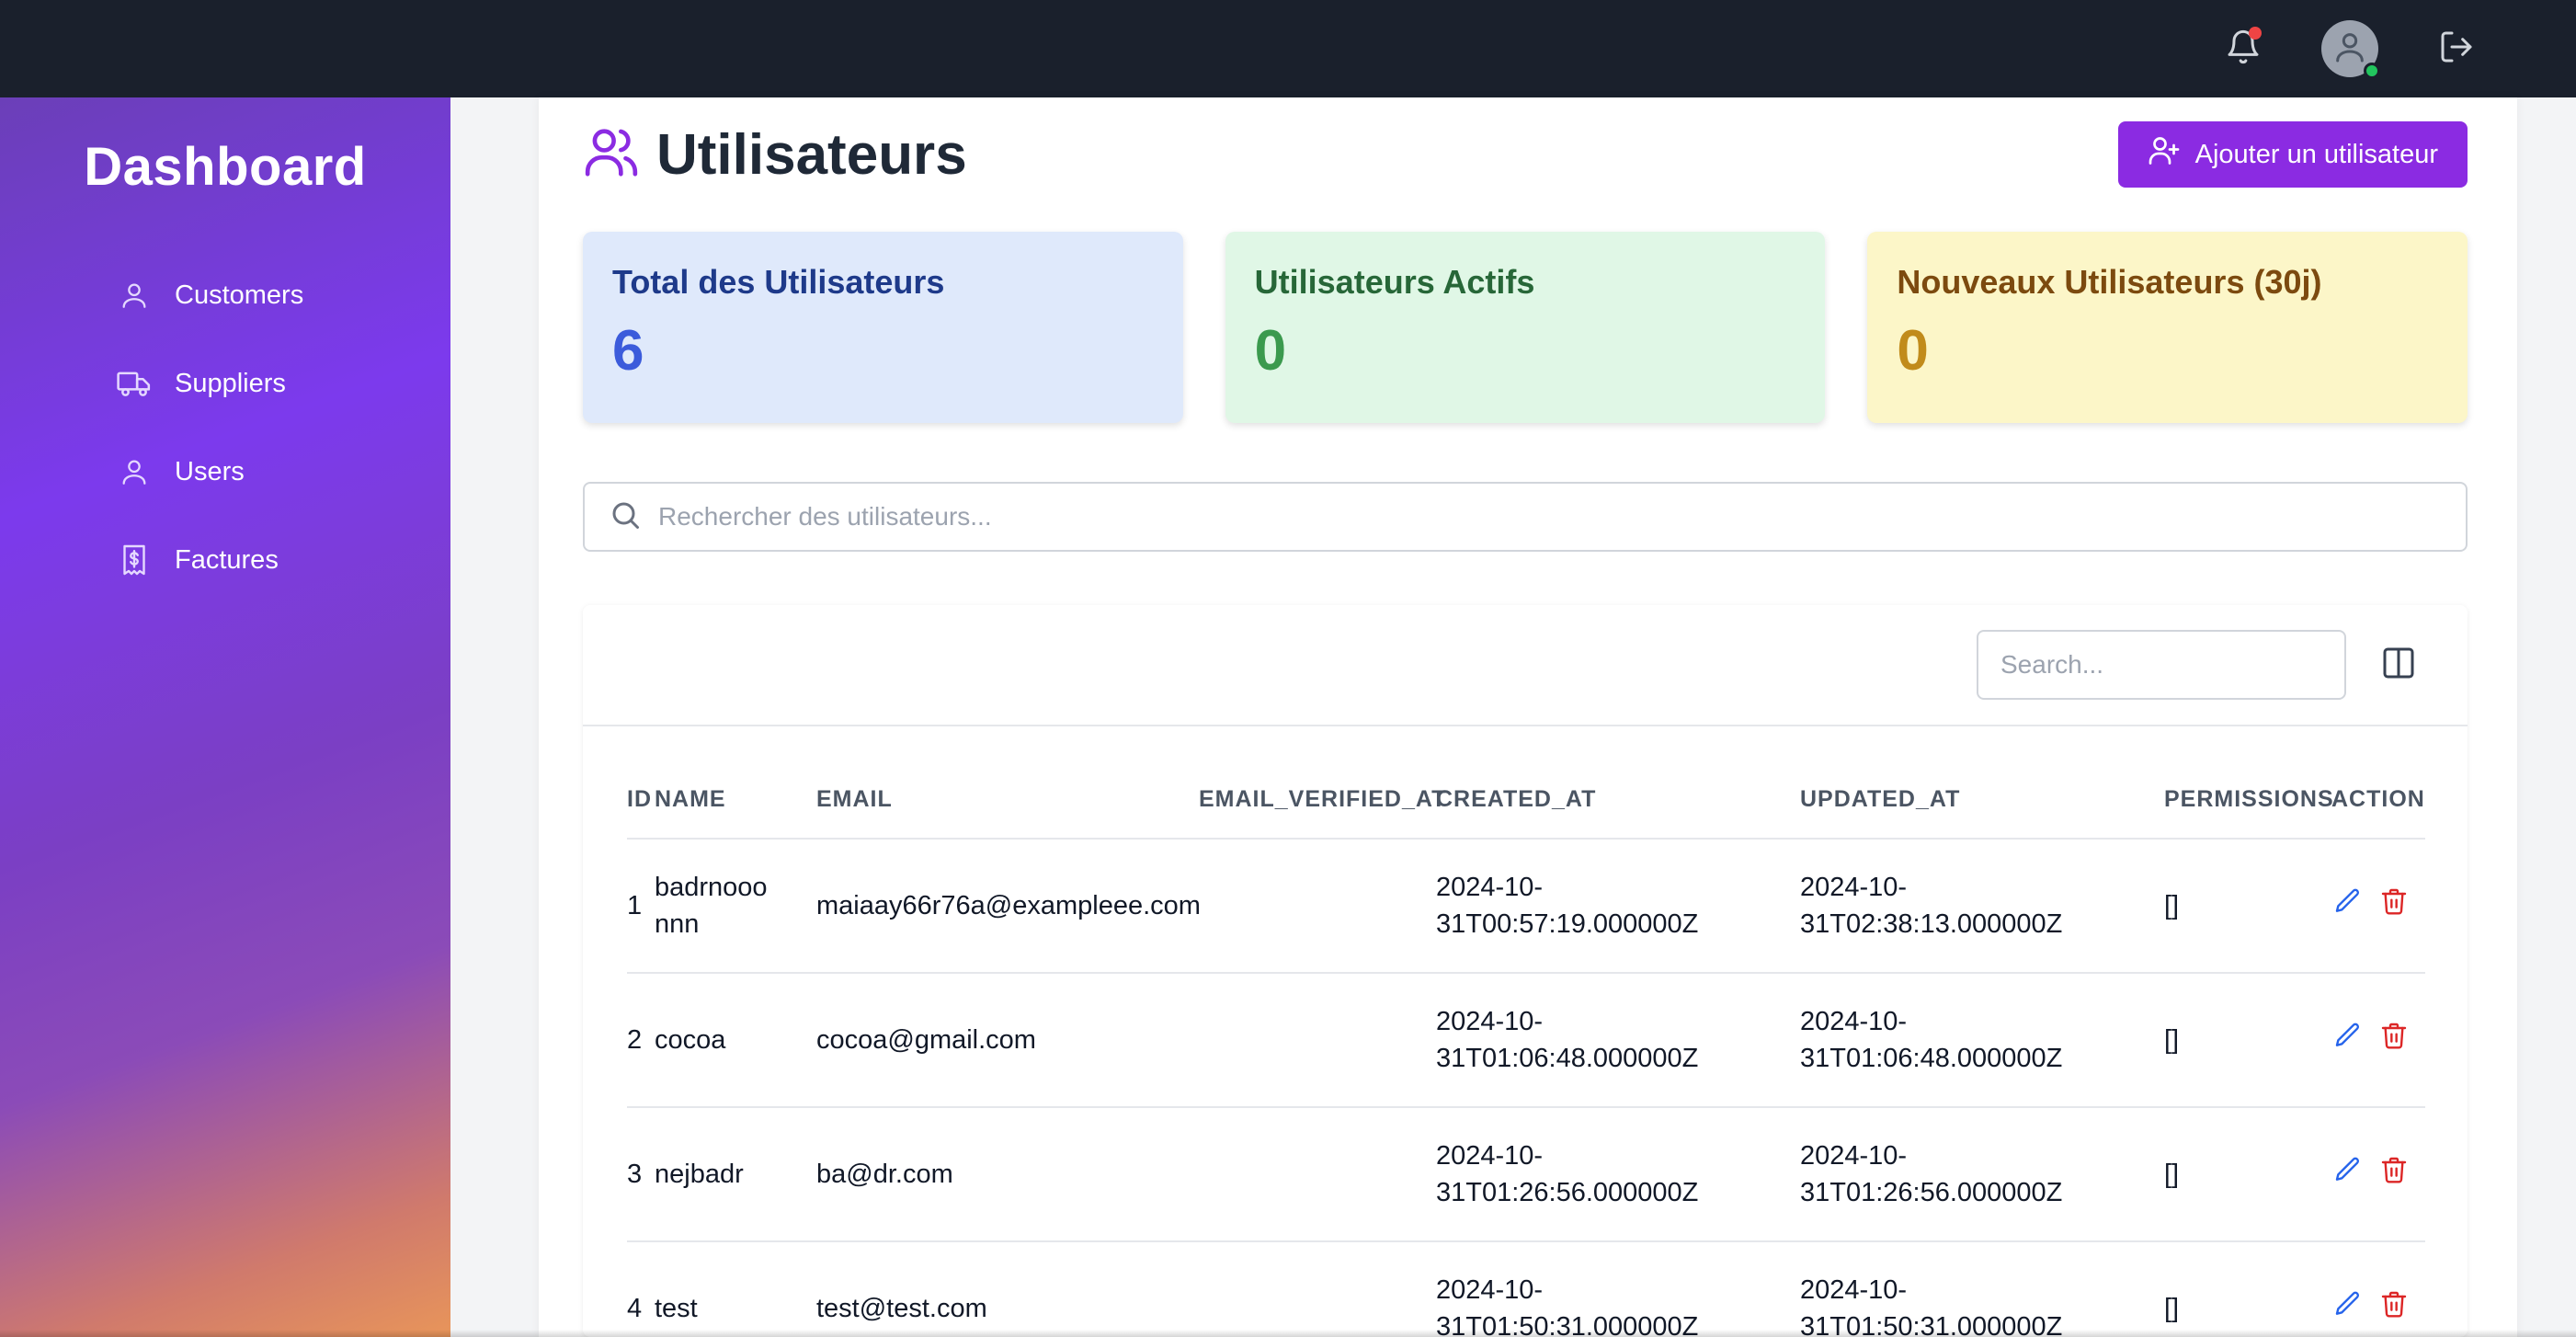 The image size is (2576, 1337). What do you see at coordinates (641, 1040) in the screenshot?
I see `cell-id: 2` at bounding box center [641, 1040].